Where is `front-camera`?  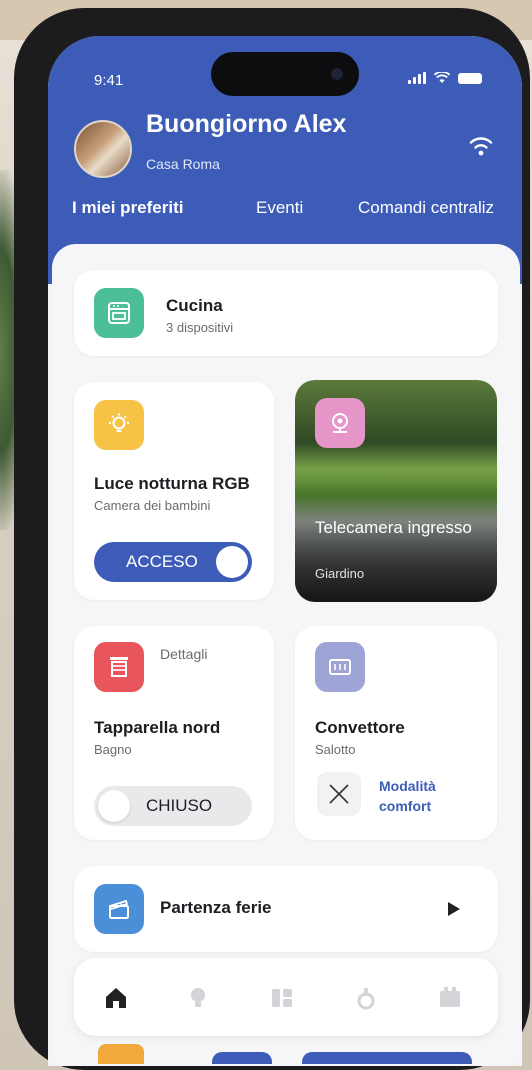
front-camera is located at coordinates (337, 74).